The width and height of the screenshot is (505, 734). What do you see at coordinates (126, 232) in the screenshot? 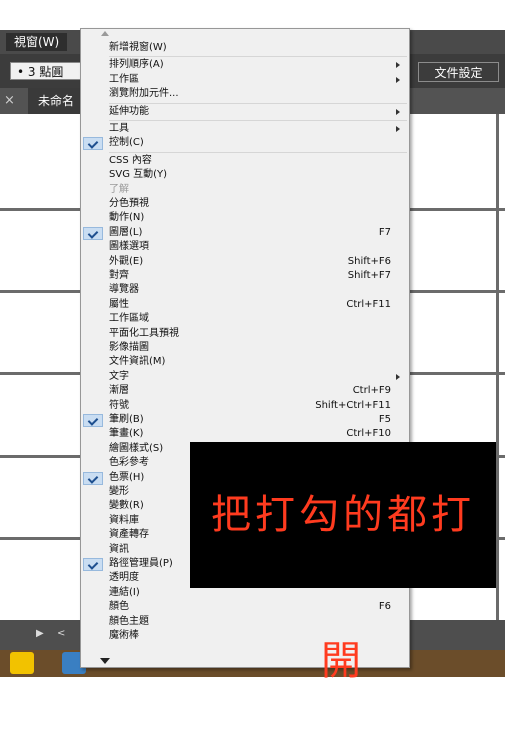
I see `menu-item-label: 圖層(L)` at bounding box center [126, 232].